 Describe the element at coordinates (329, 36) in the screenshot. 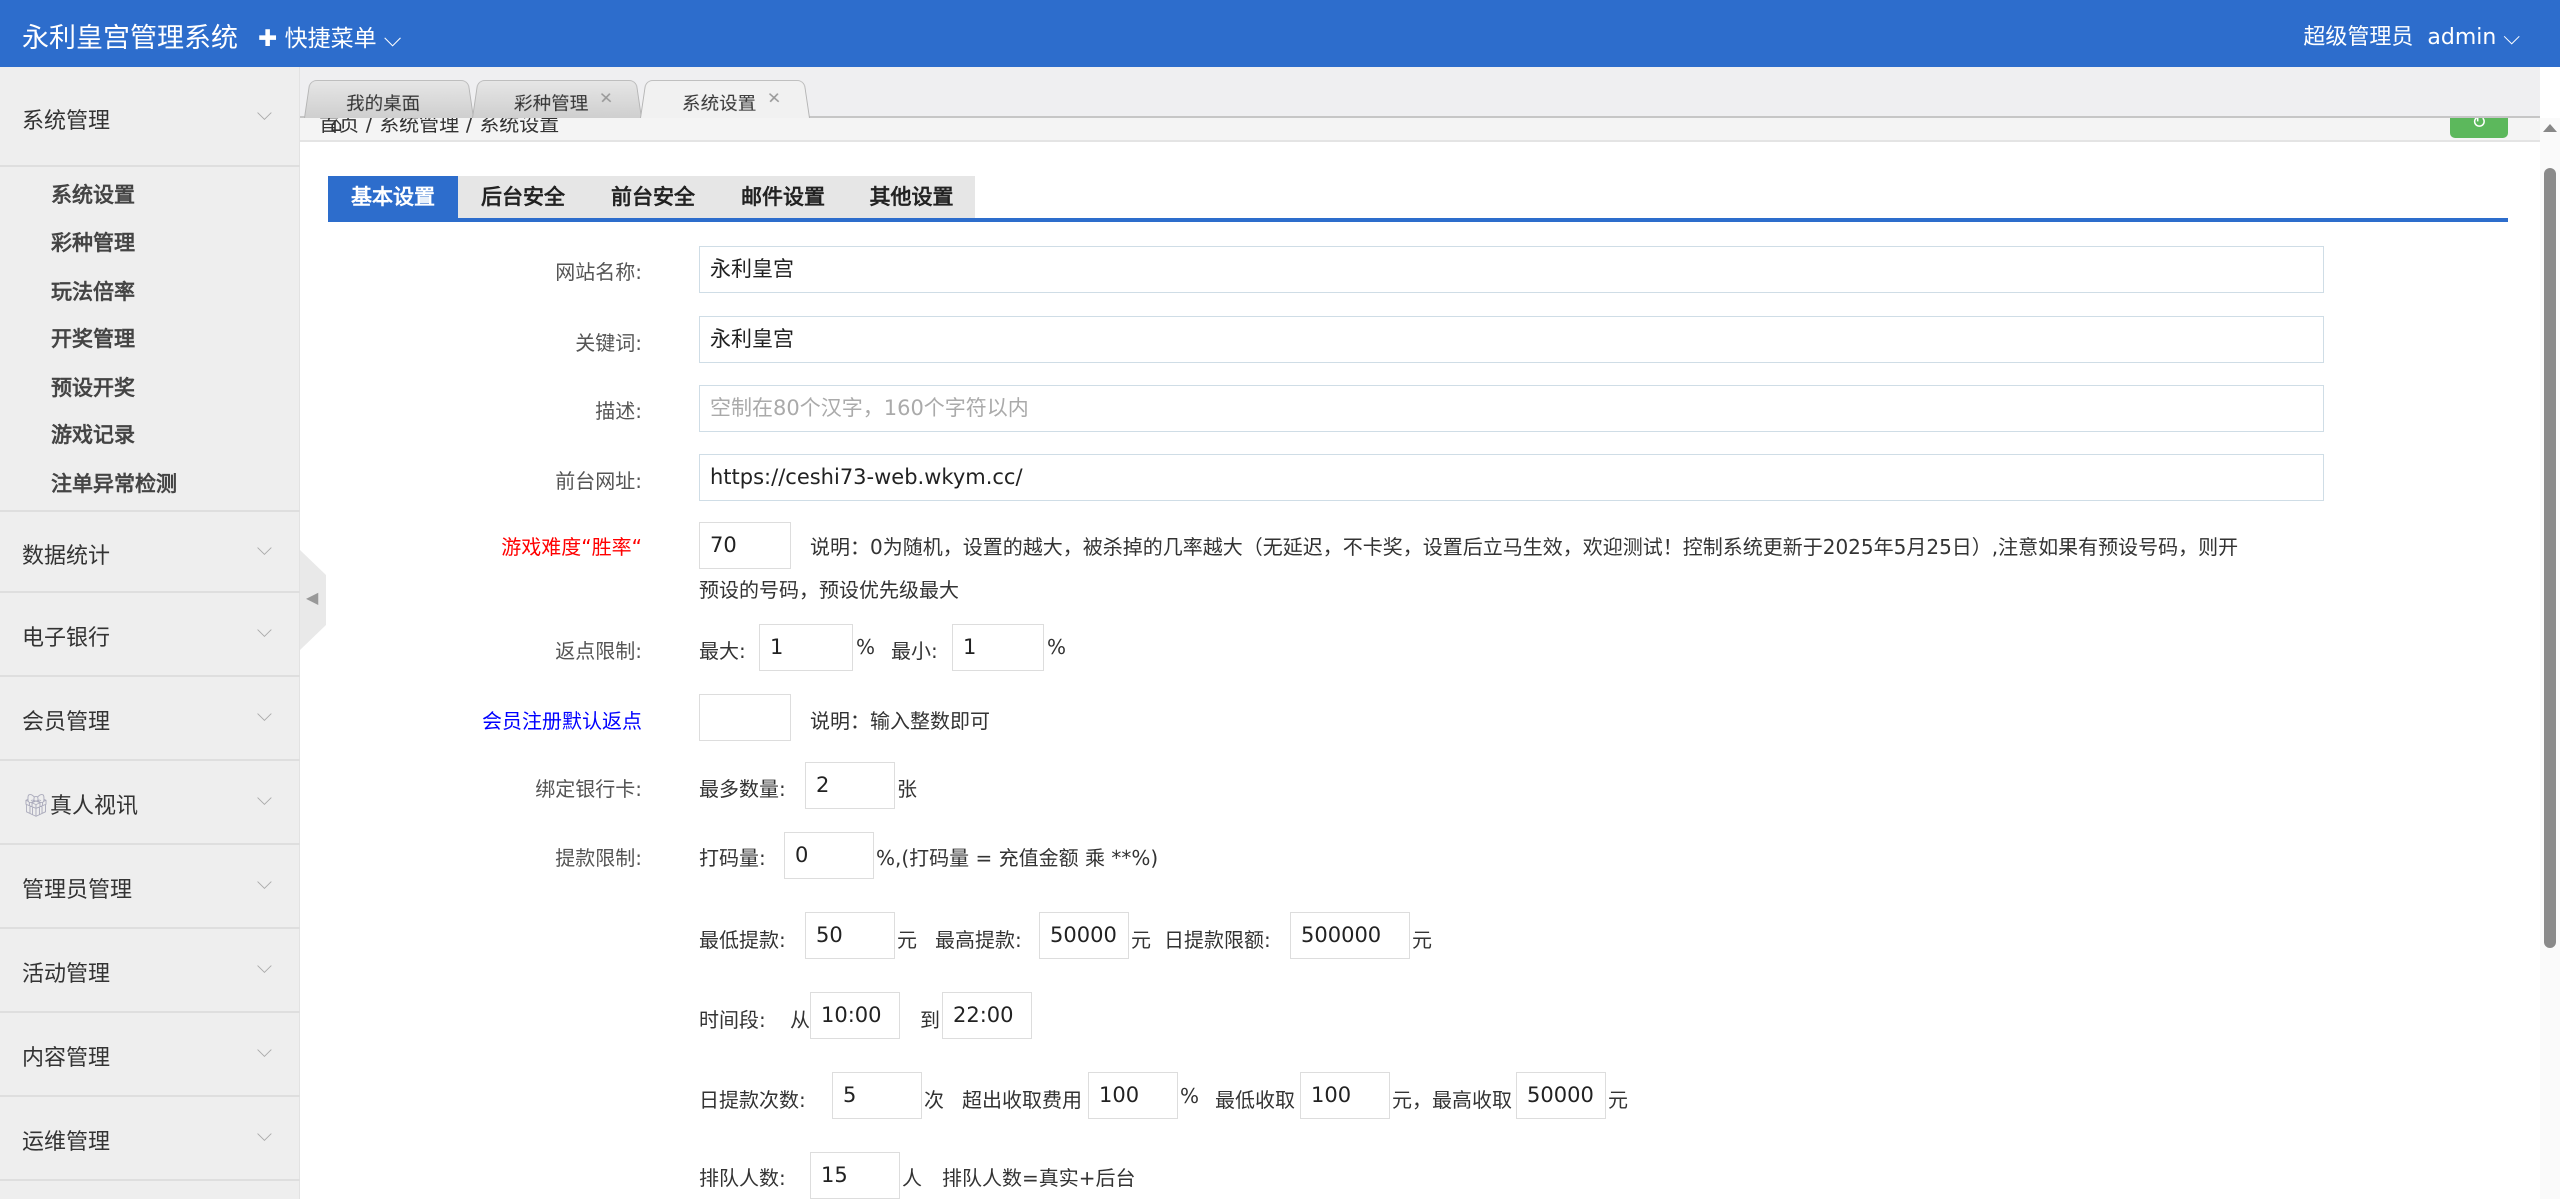

I see `quick-menu-button: ✚ 快捷菜单 ⌵` at that location.